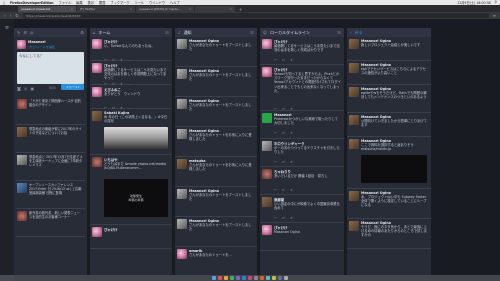  I want to click on media-thumbnail, so click(394, 169).